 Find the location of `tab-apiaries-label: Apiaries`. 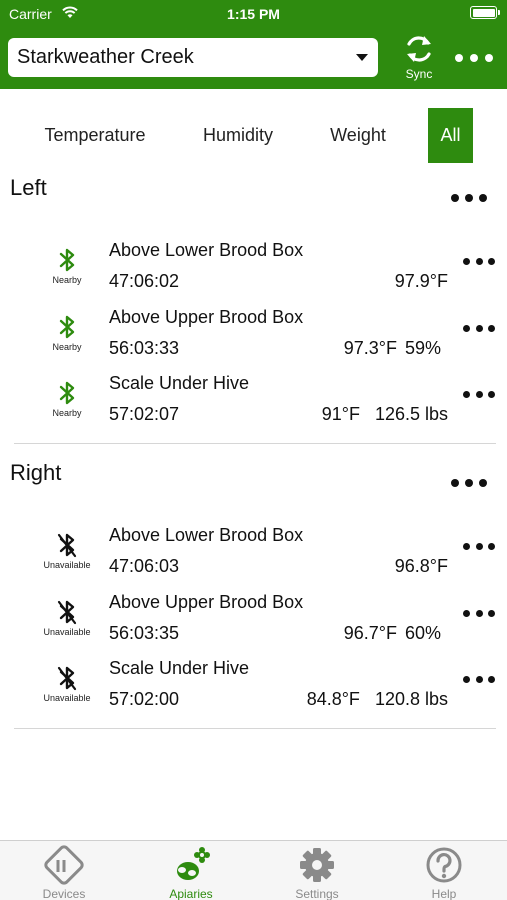

tab-apiaries-label: Apiaries is located at coordinates (191, 893).